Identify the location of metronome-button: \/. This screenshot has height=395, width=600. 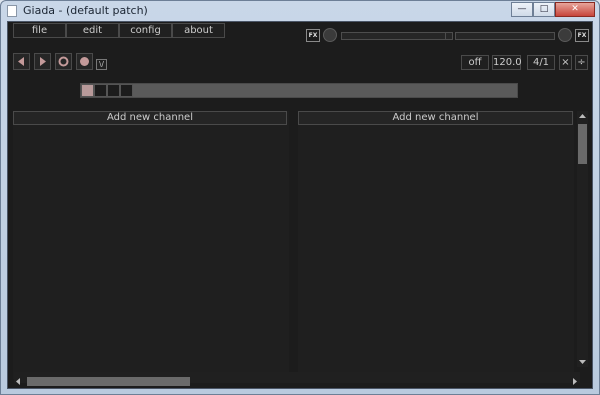
(101, 64).